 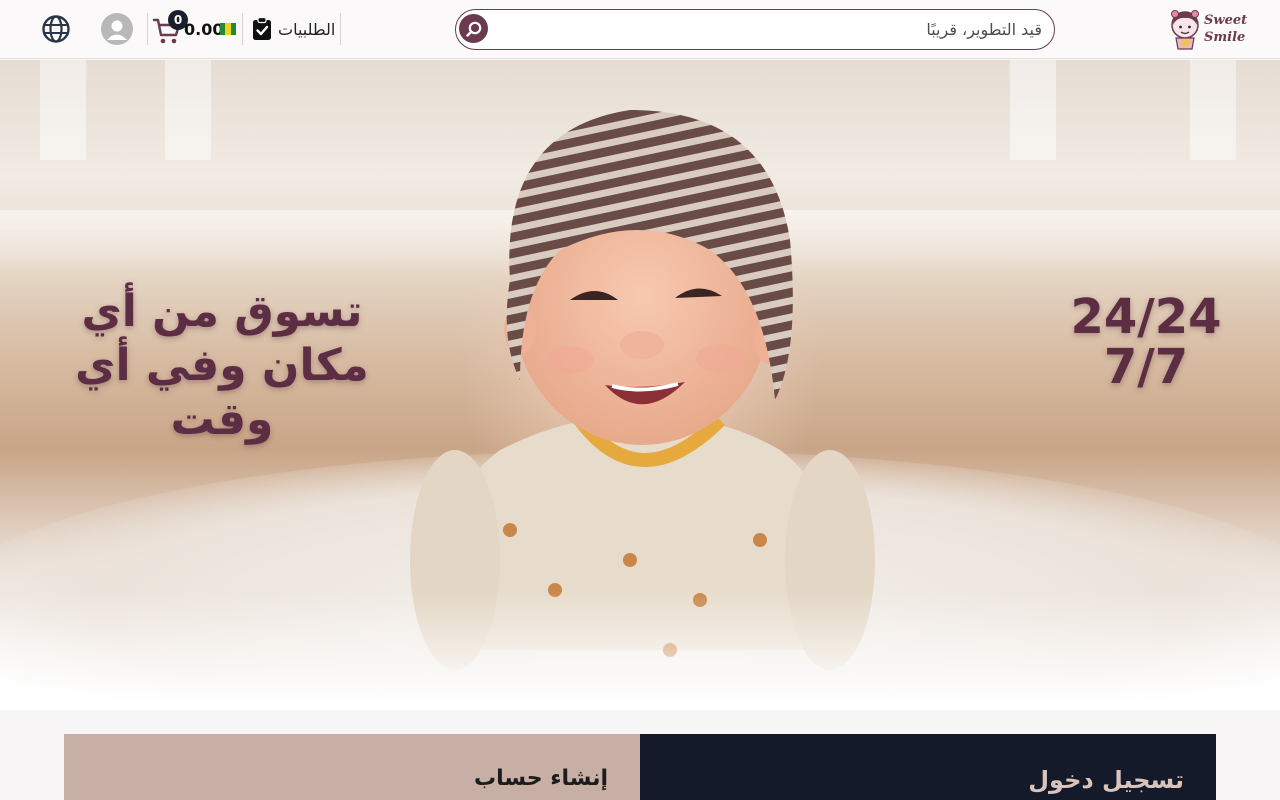 I want to click on top-navbar: Sweet Smile الطلبيات 0 0.00, so click(x=640, y=29).